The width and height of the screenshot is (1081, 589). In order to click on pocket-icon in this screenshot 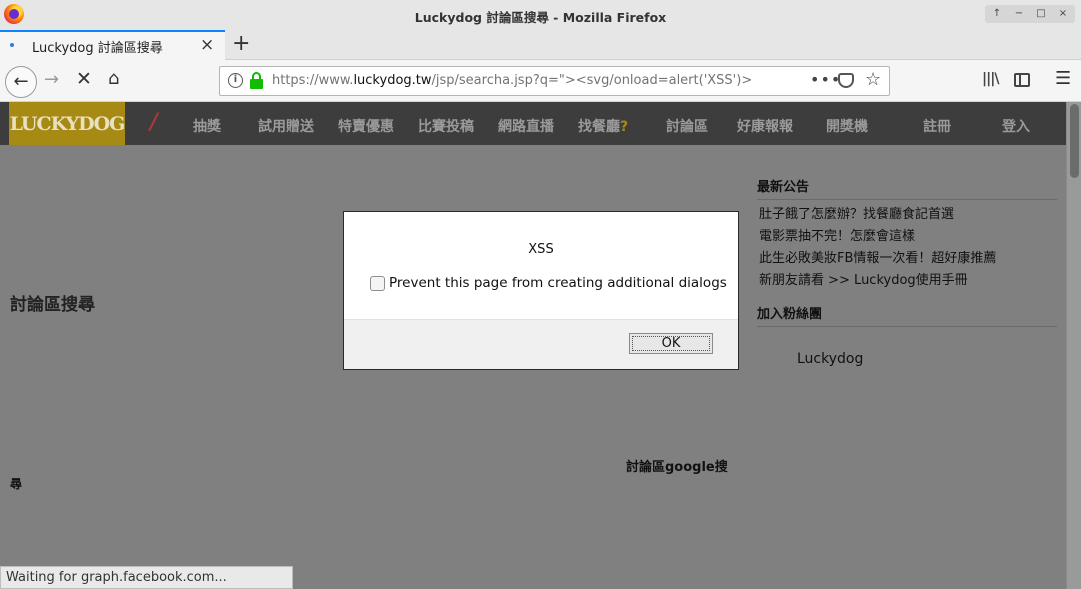, I will do `click(846, 80)`.